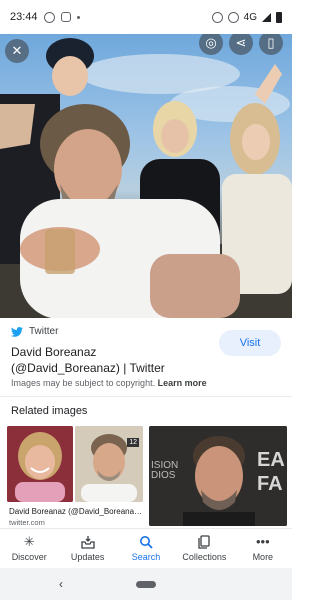  I want to click on backdrop-text-right-2: FA, so click(270, 484).